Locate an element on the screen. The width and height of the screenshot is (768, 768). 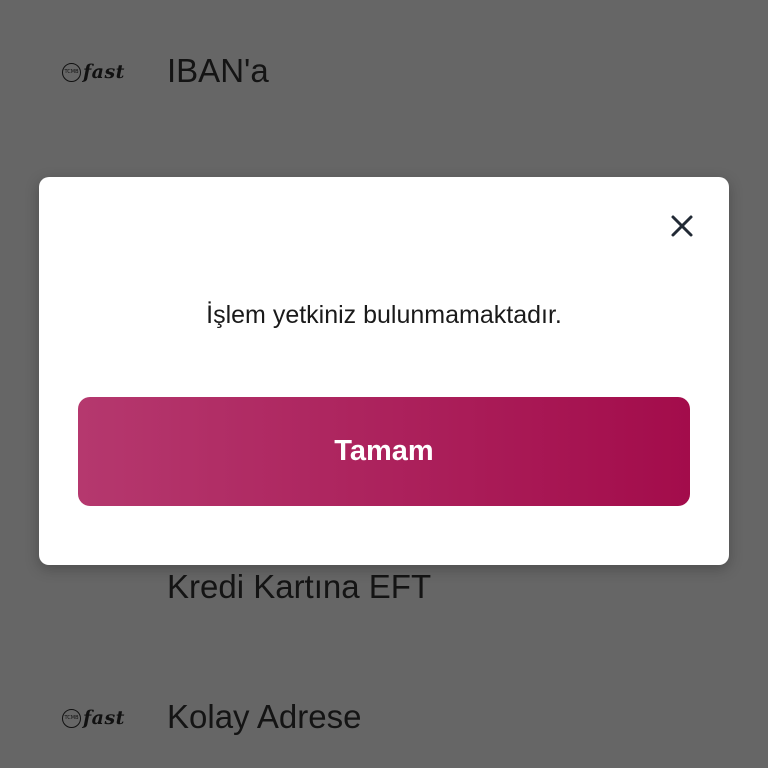
close-icon is located at coordinates (682, 226).